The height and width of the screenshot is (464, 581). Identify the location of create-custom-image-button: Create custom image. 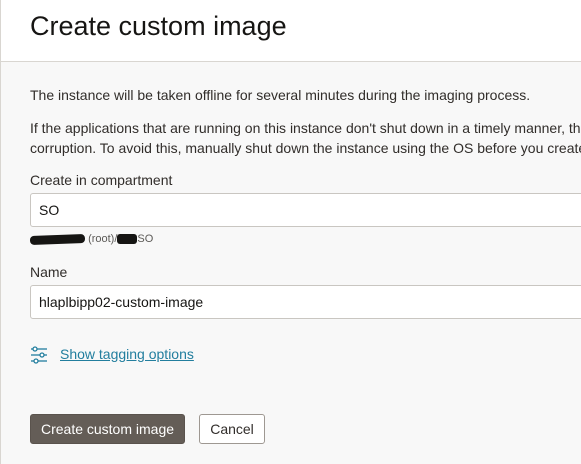
(107, 429).